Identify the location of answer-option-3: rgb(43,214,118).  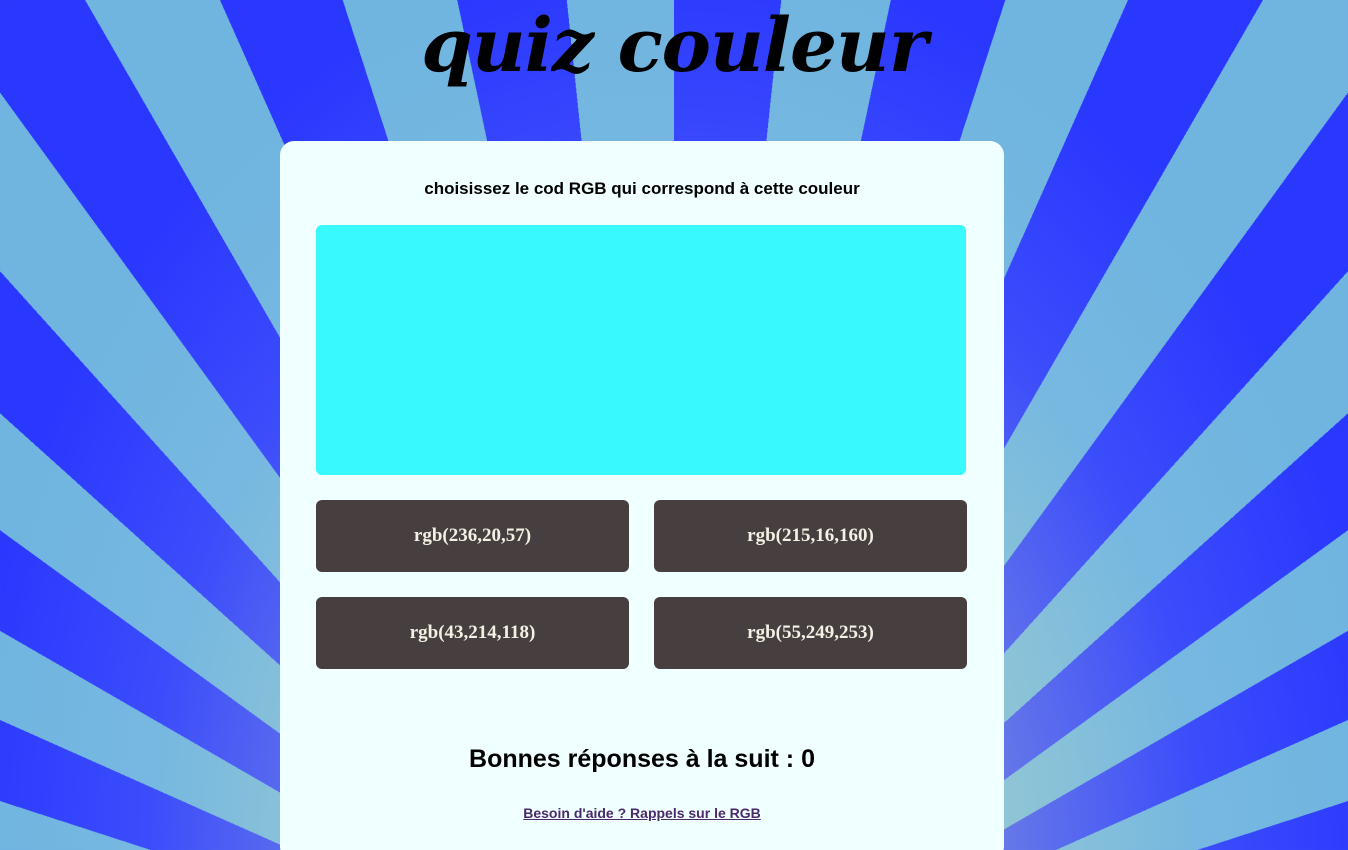
(472, 633).